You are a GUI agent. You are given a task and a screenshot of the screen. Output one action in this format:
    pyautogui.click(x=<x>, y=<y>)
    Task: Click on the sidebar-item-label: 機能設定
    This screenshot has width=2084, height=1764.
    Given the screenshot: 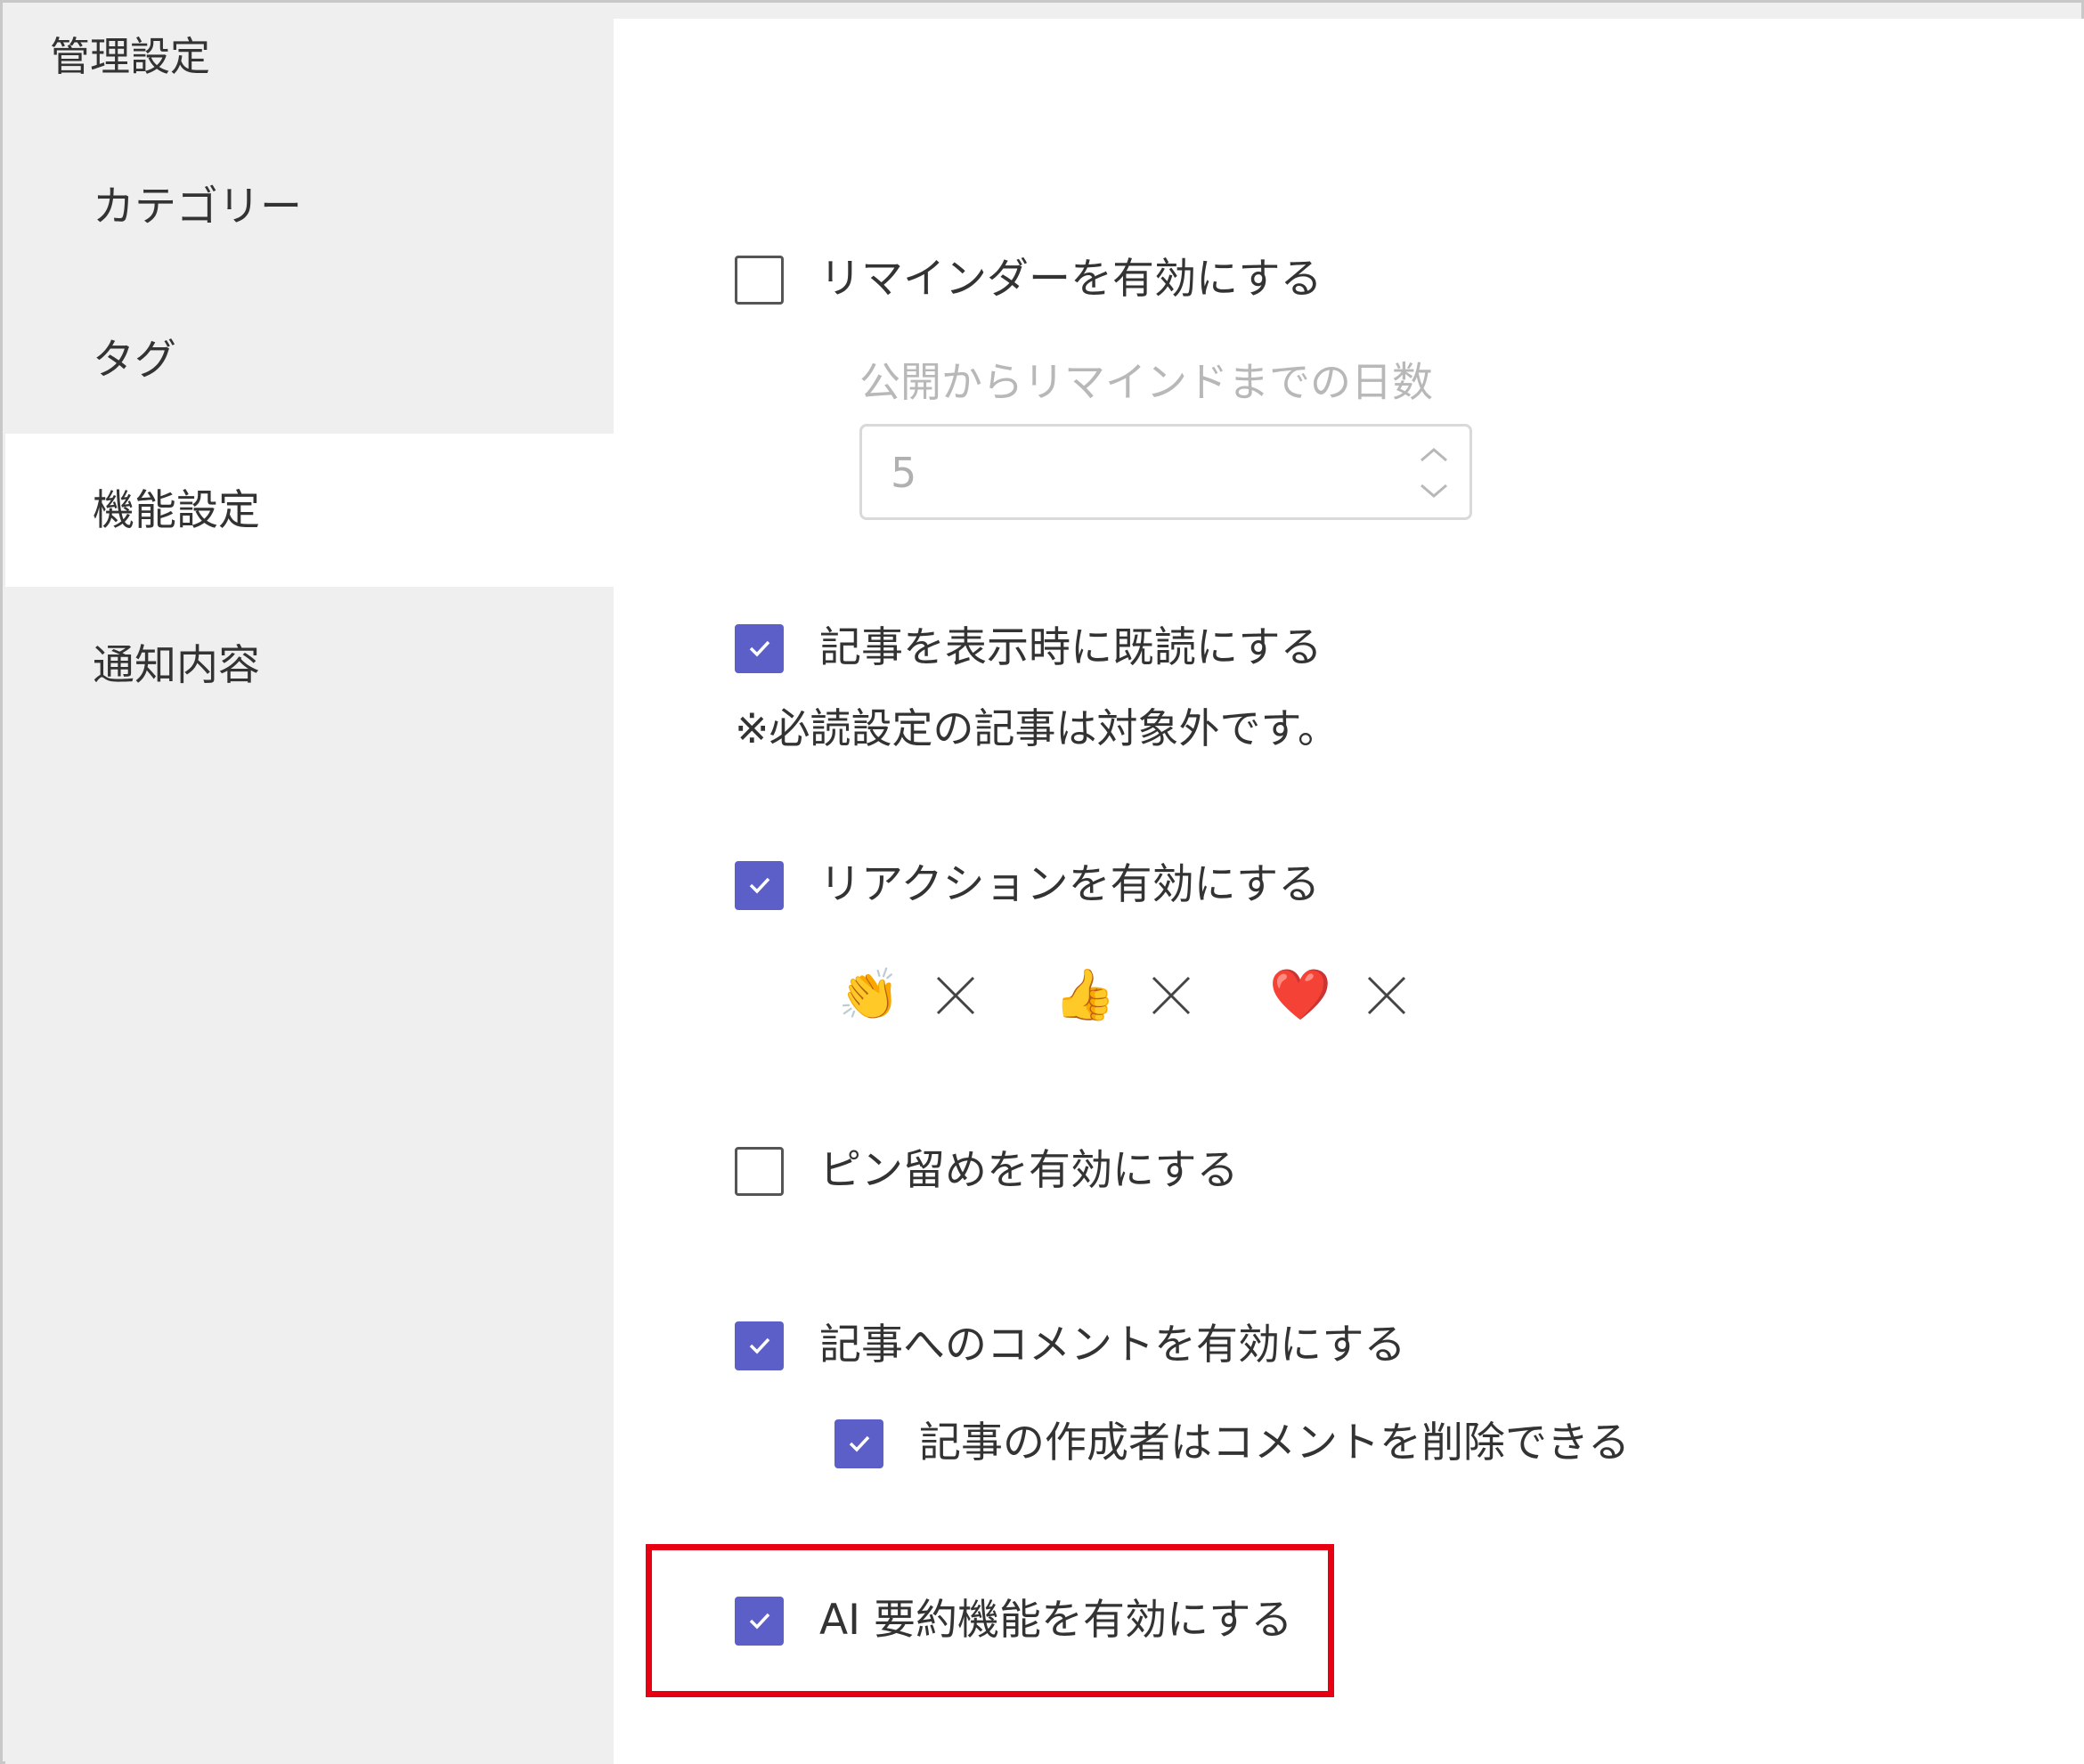 What is the action you would take?
    pyautogui.click(x=176, y=510)
    